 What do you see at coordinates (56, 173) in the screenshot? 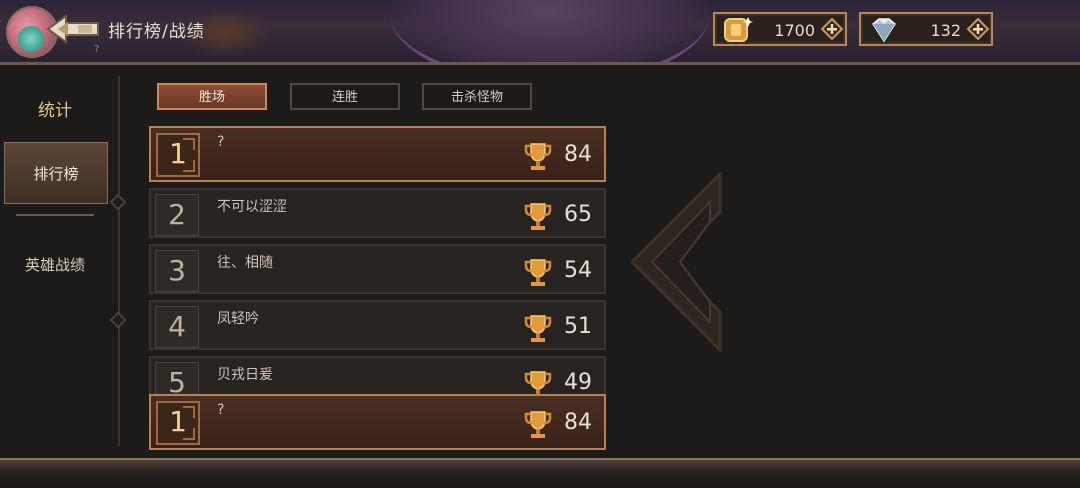
I see `sidebar-item-leaderboard: 排行榜` at bounding box center [56, 173].